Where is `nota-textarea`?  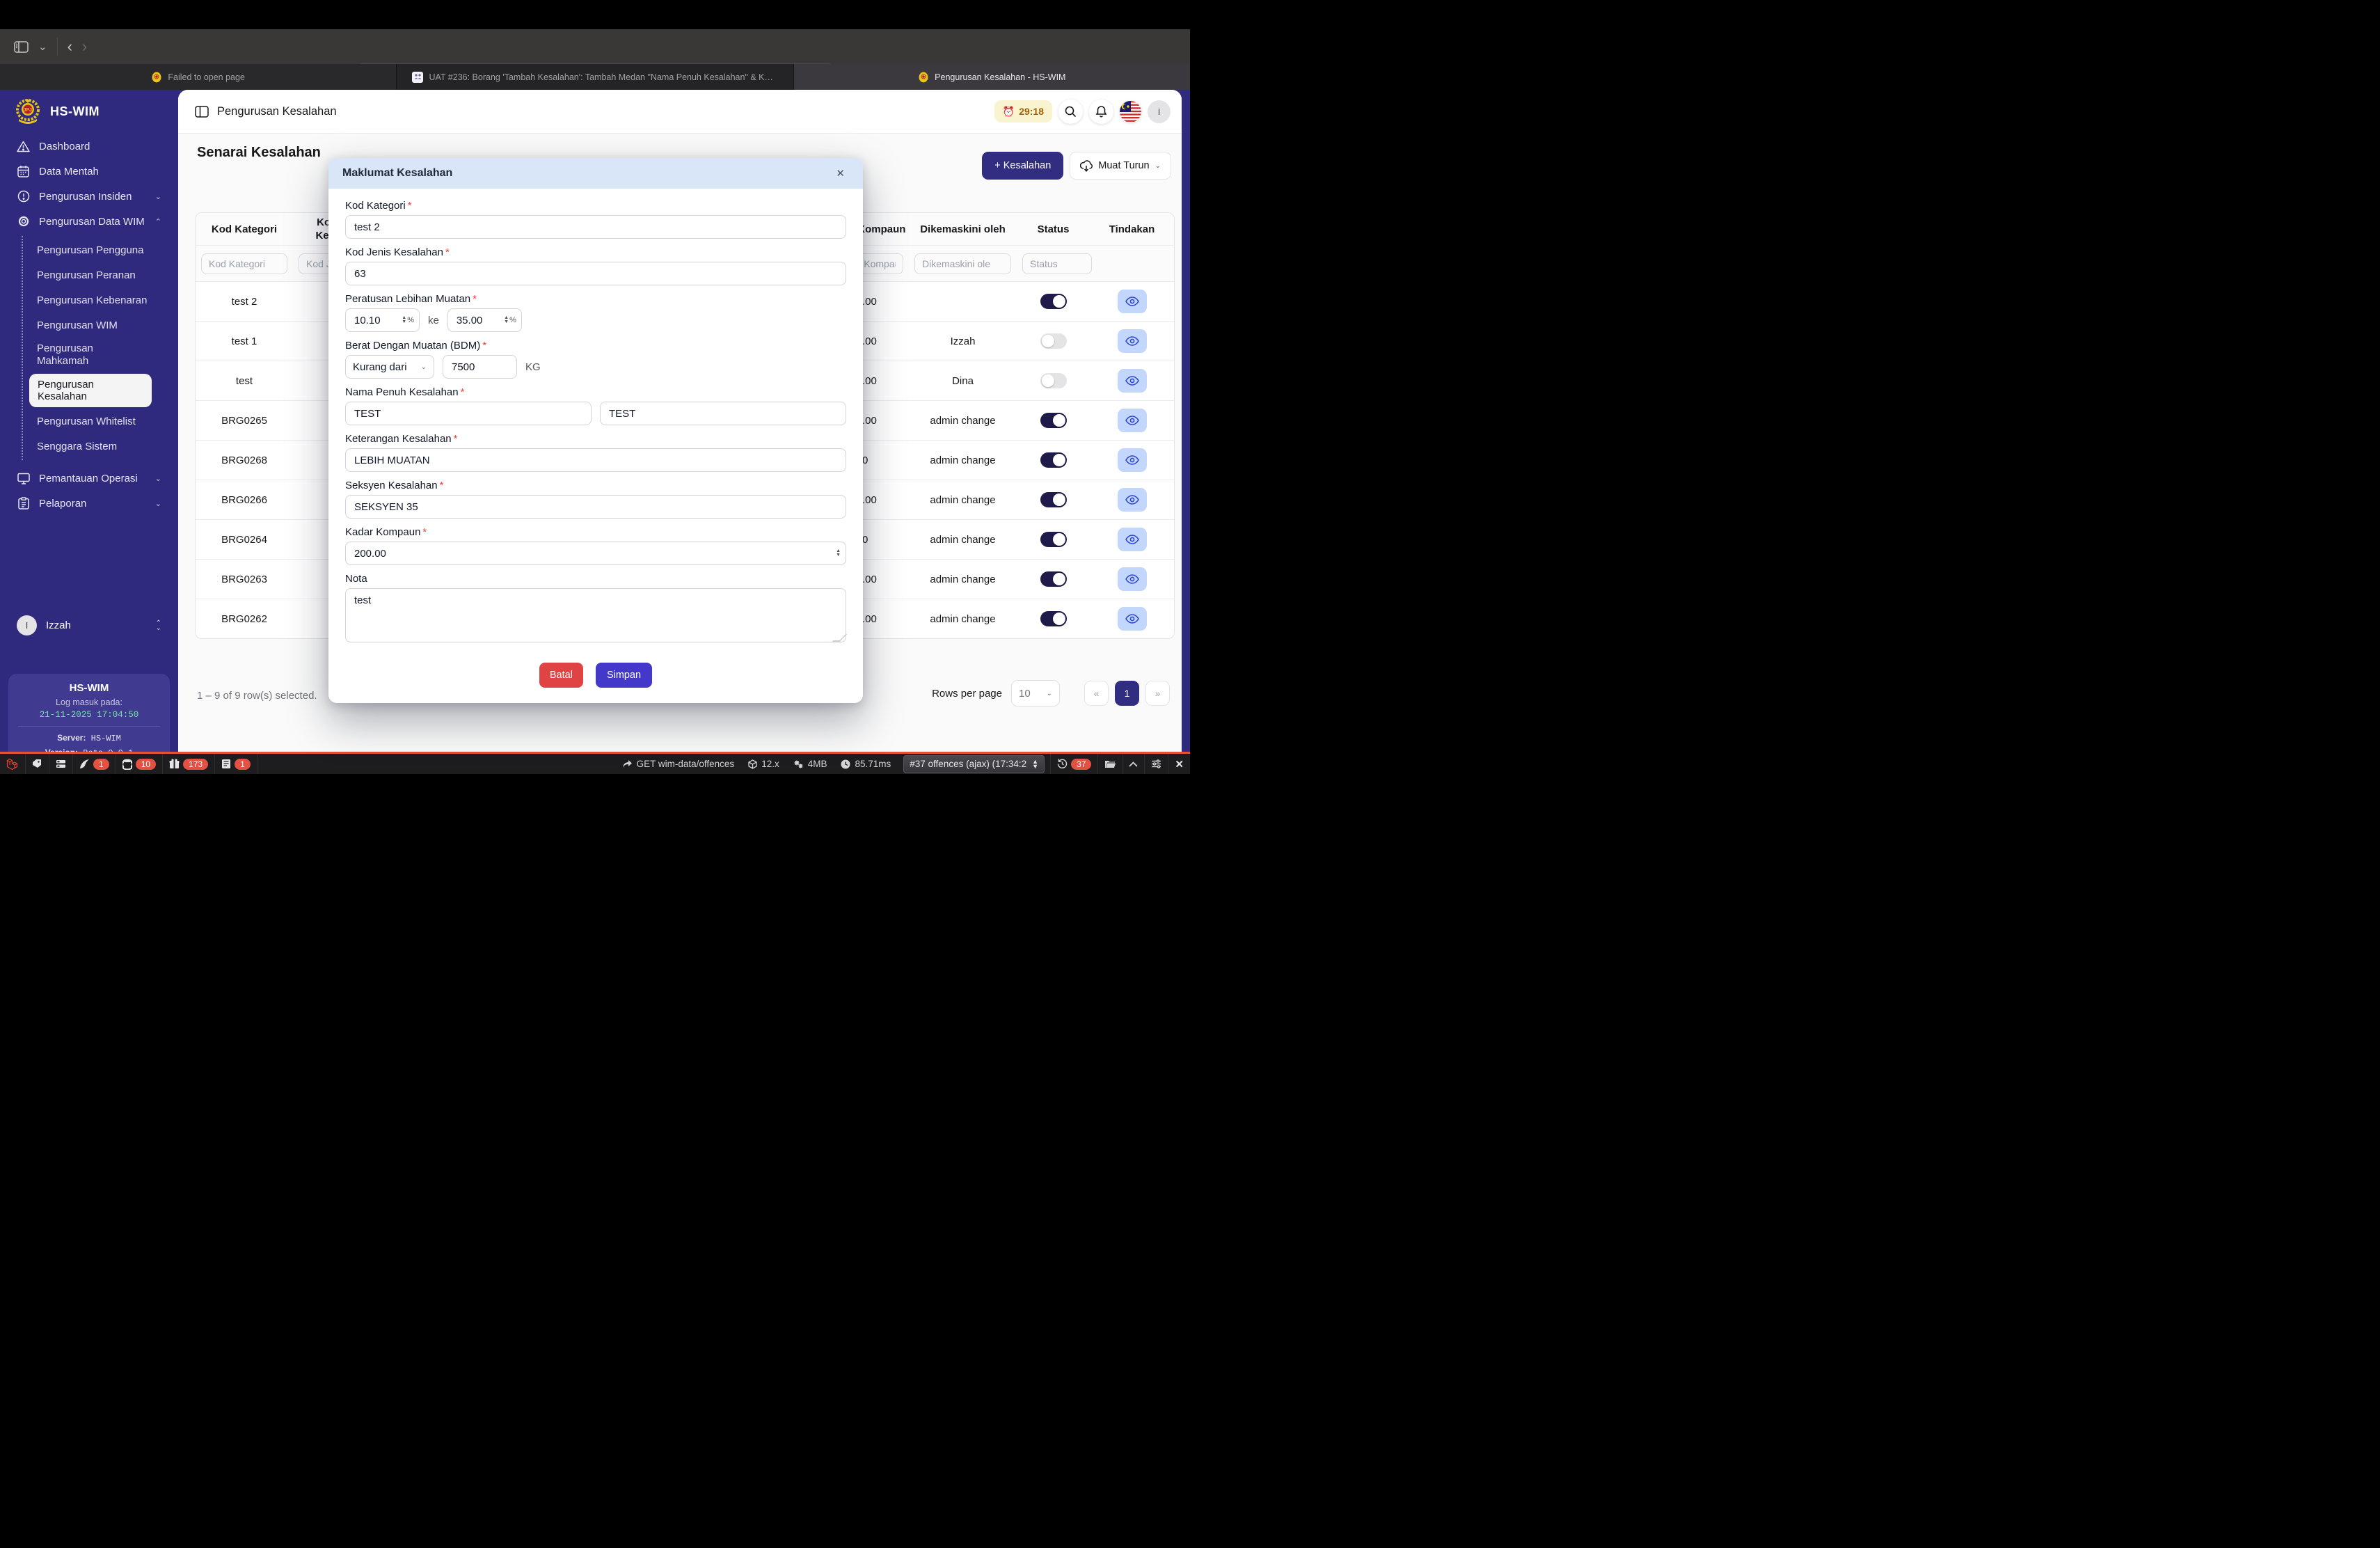 nota-textarea is located at coordinates (595, 615).